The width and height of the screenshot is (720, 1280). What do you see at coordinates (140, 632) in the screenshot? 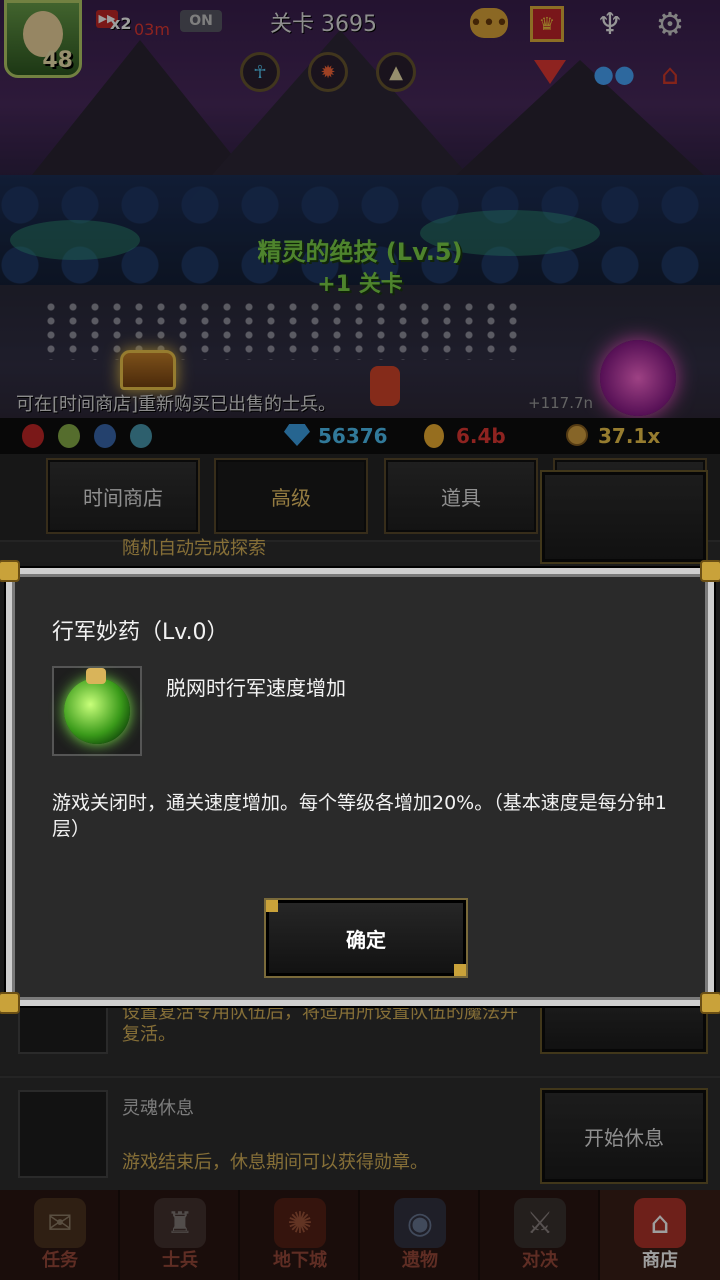
I see `dialog-title: 行军妙药（Lv.0）` at bounding box center [140, 632].